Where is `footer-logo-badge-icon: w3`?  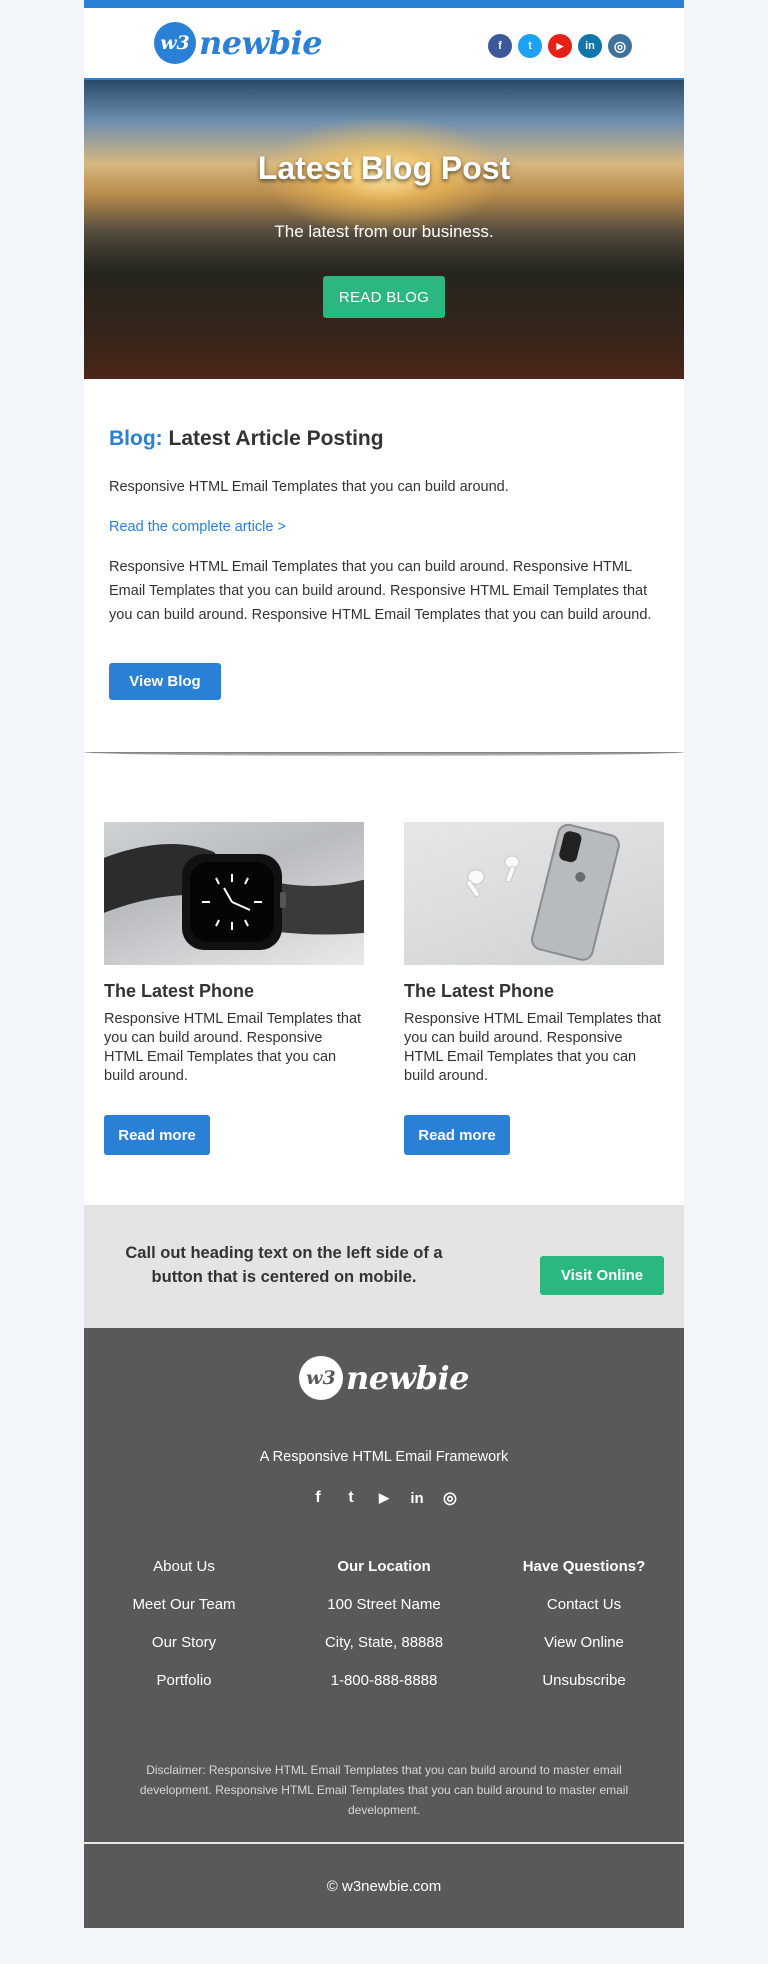
footer-logo-badge-icon: w3 is located at coordinates (320, 1378).